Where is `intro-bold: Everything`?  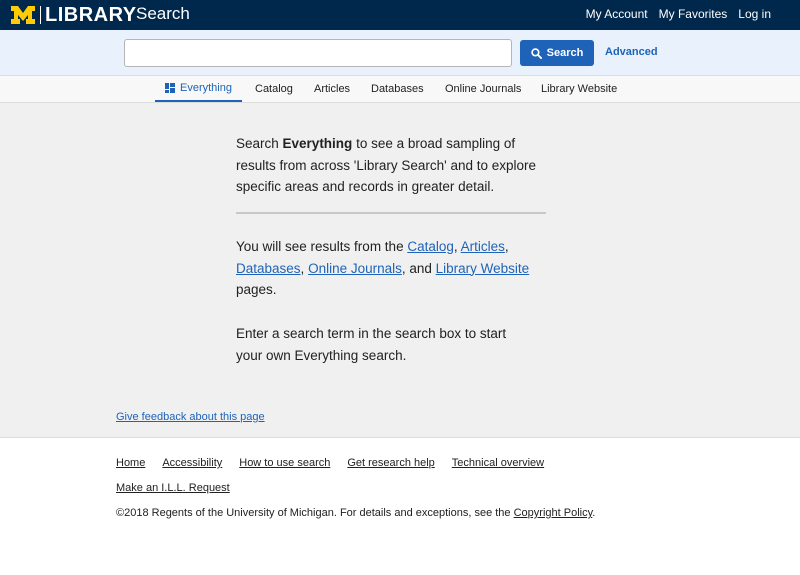
intro-bold: Everything is located at coordinates (317, 143).